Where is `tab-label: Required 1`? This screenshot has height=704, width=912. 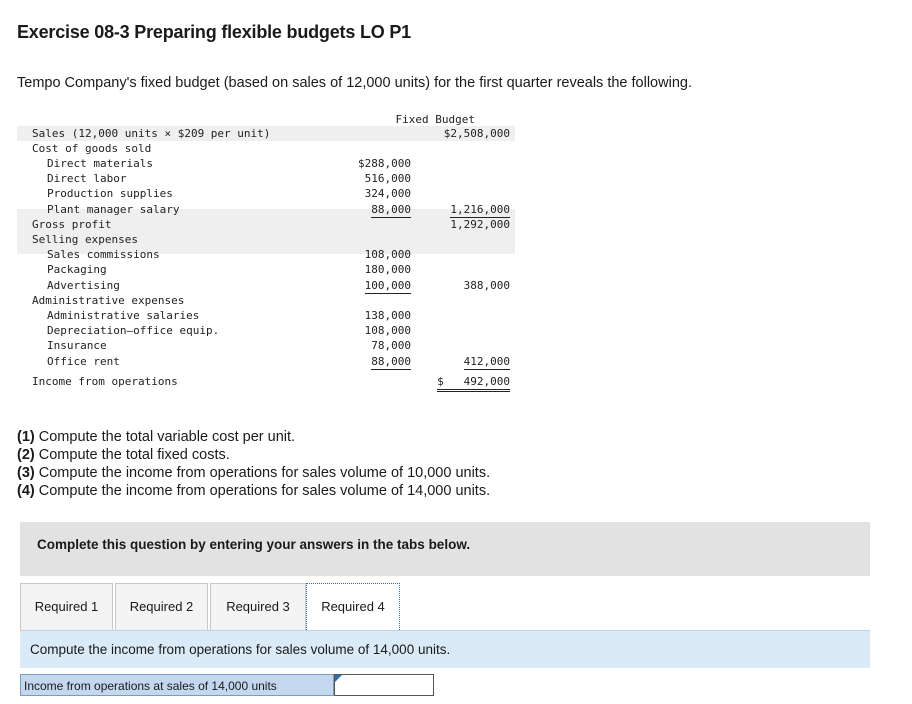 tab-label: Required 1 is located at coordinates (66, 606).